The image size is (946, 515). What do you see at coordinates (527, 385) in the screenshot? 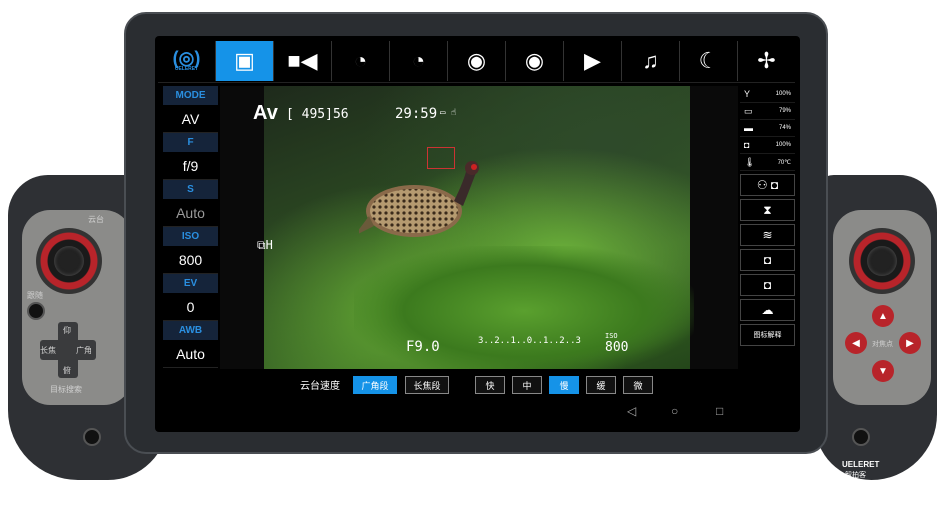
I see `speed-medium-button: 中` at bounding box center [527, 385].